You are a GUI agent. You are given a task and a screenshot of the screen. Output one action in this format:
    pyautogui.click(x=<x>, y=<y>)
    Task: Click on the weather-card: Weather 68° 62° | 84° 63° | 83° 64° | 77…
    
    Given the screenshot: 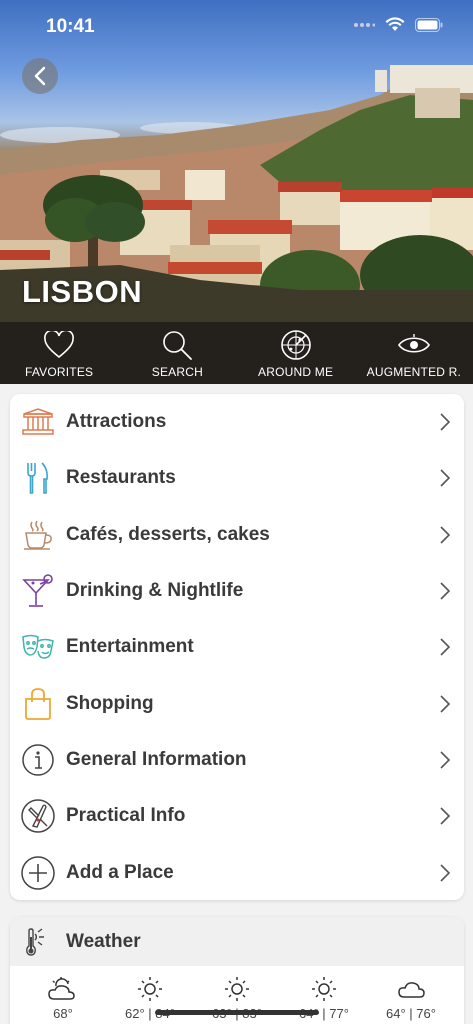 What is the action you would take?
    pyautogui.click(x=237, y=970)
    